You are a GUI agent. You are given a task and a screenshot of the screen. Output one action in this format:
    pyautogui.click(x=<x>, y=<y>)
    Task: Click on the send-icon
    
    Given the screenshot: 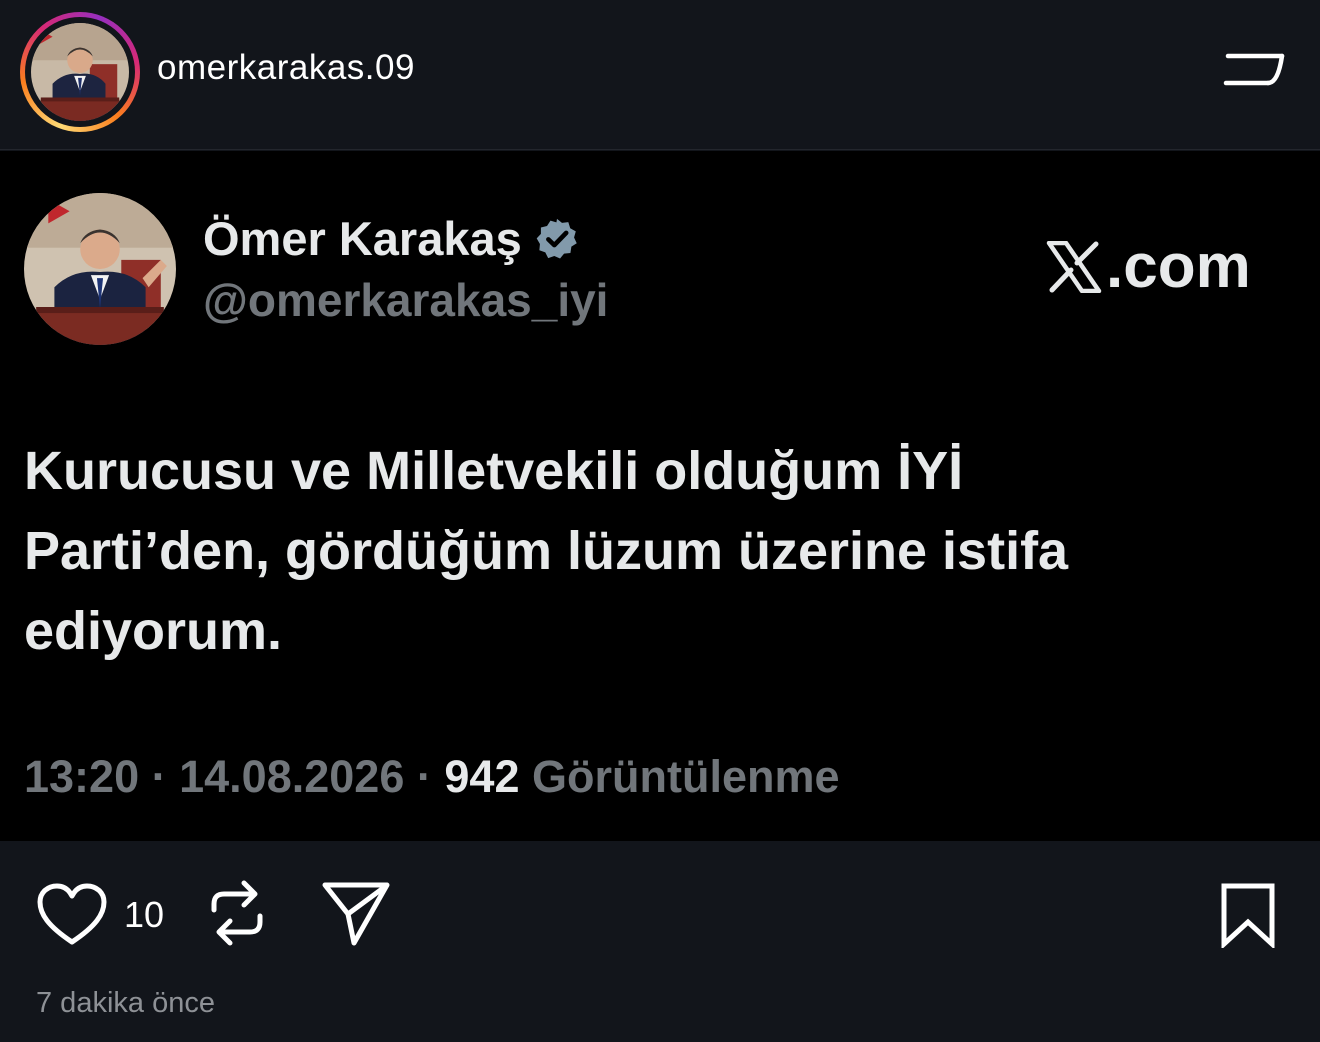 What is the action you would take?
    pyautogui.click(x=356, y=914)
    